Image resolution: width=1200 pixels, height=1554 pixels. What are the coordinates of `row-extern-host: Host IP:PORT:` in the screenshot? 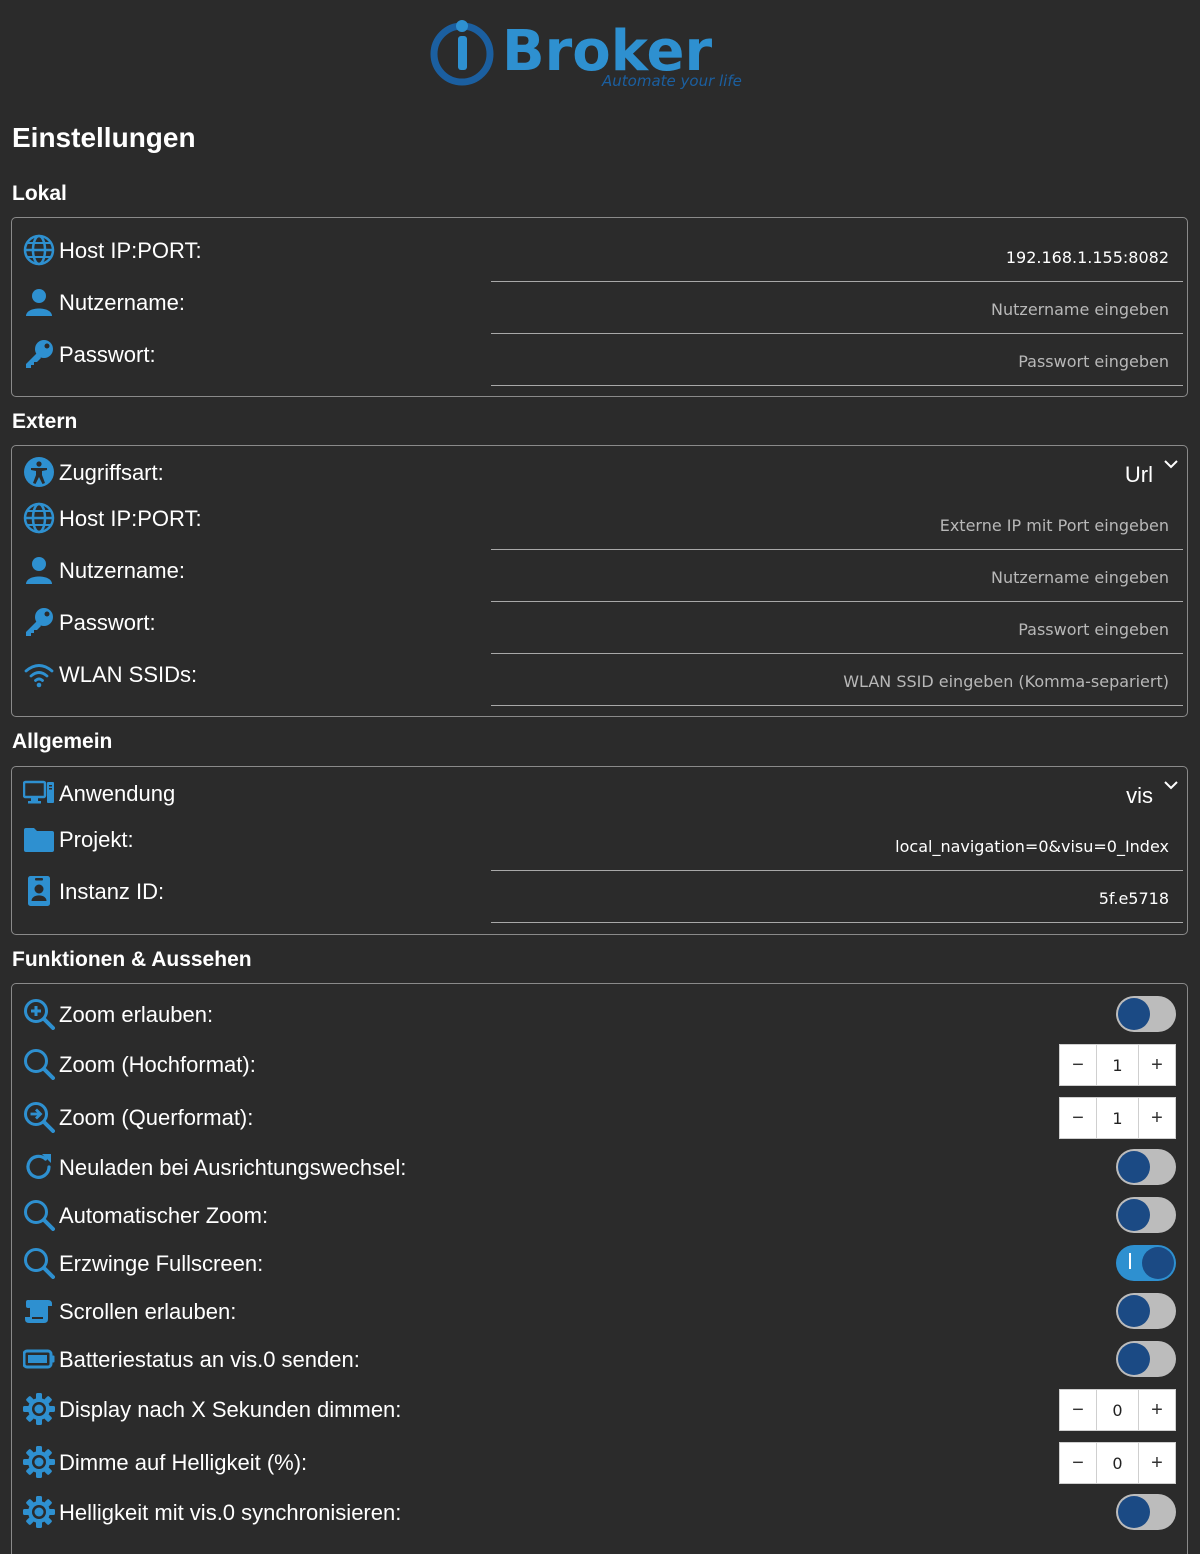 It's located at (599, 524).